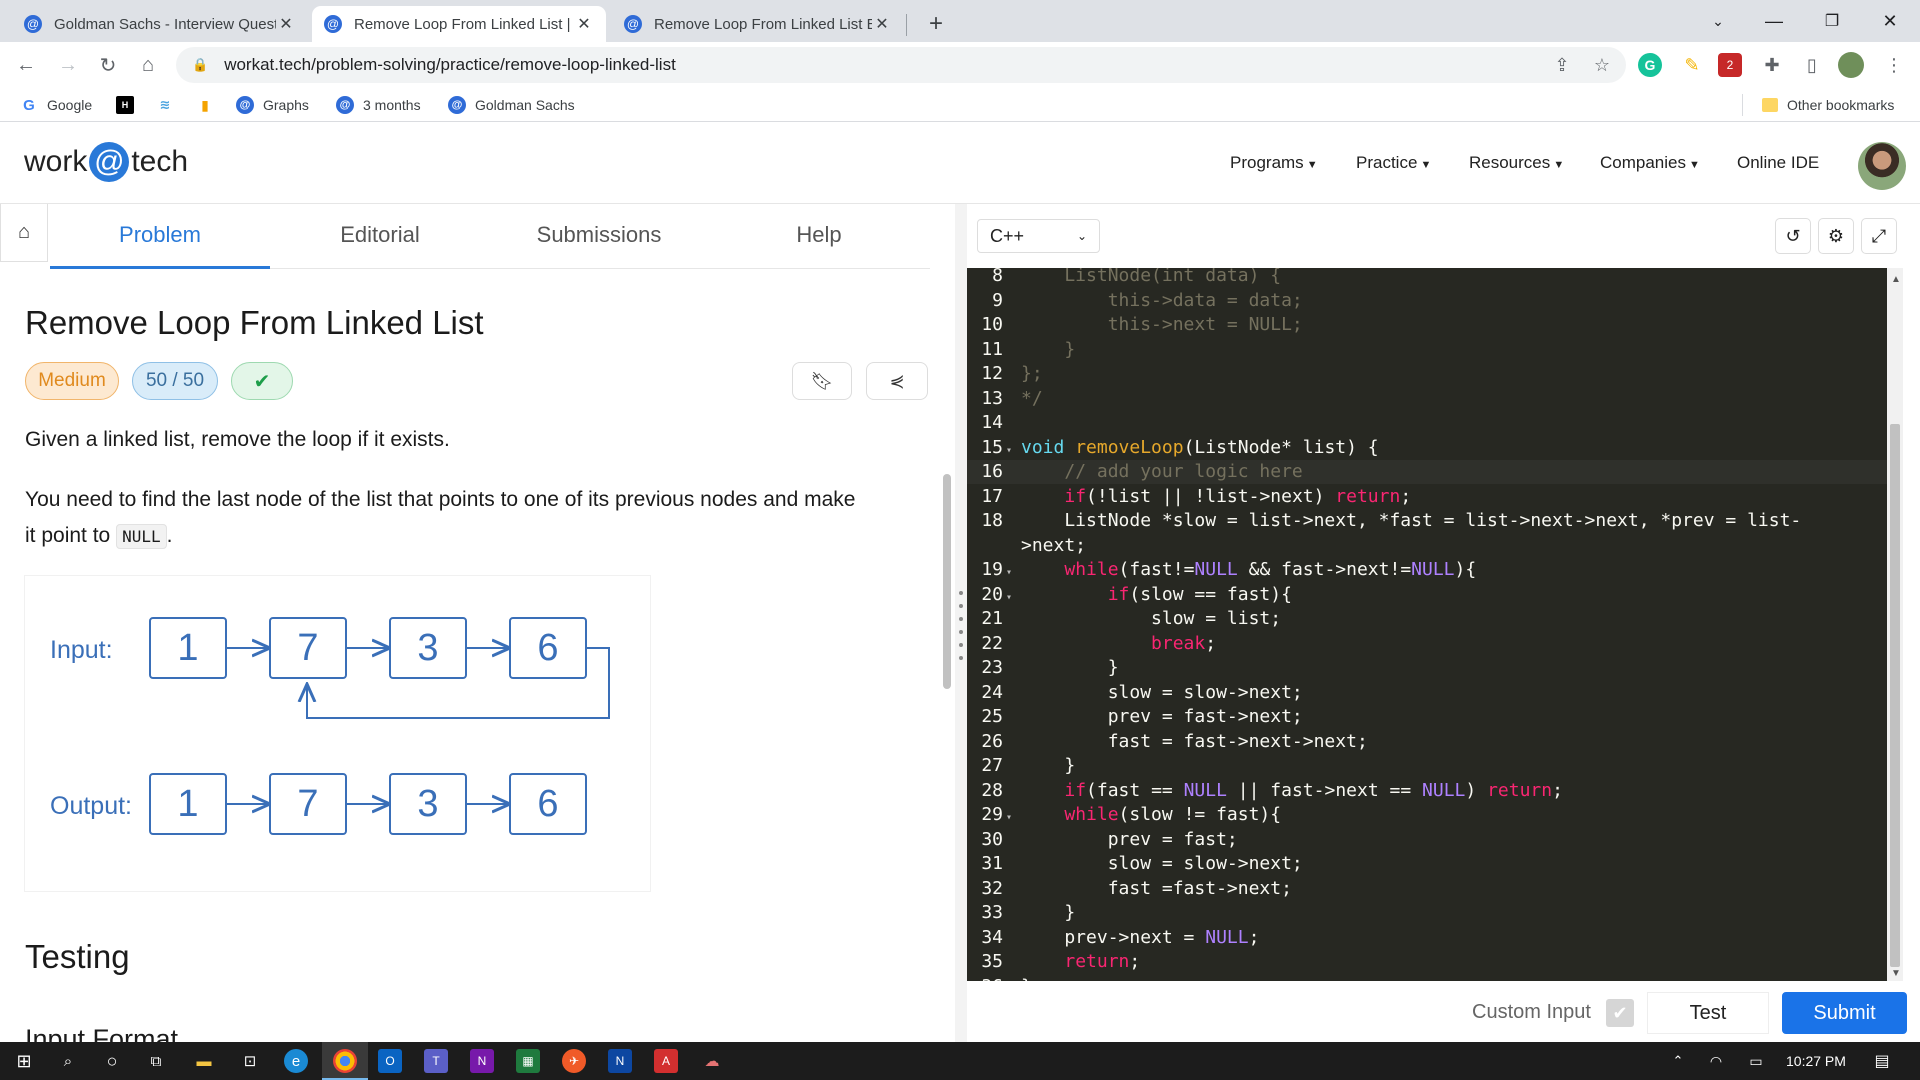  Describe the element at coordinates (1427, 278) in the screenshot. I see `code-line: 8 ListNode(int data) {` at that location.